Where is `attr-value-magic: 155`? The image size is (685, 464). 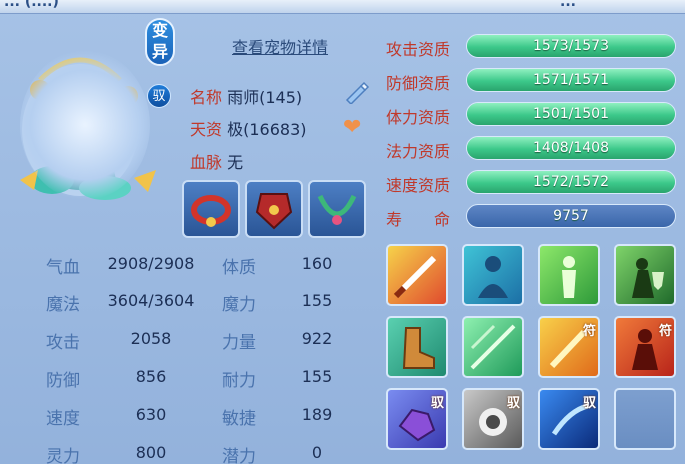 attr-value-magic: 155 is located at coordinates (317, 300).